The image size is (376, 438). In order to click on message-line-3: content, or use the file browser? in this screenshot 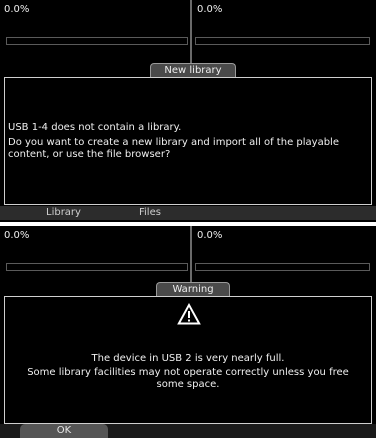, I will do `click(89, 154)`.